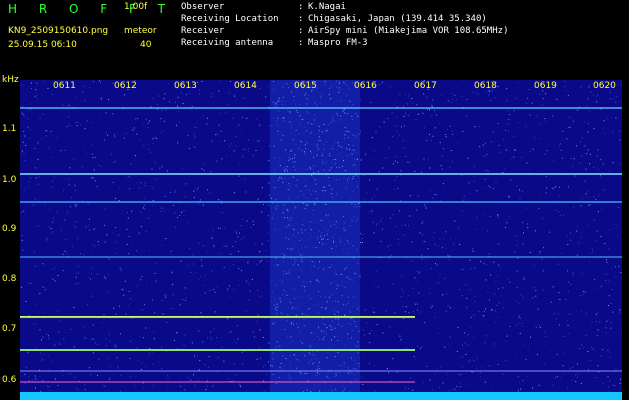 Image resolution: width=629 pixels, height=400 pixels. Describe the element at coordinates (185, 86) in the screenshot. I see `time-label: 0613` at that location.